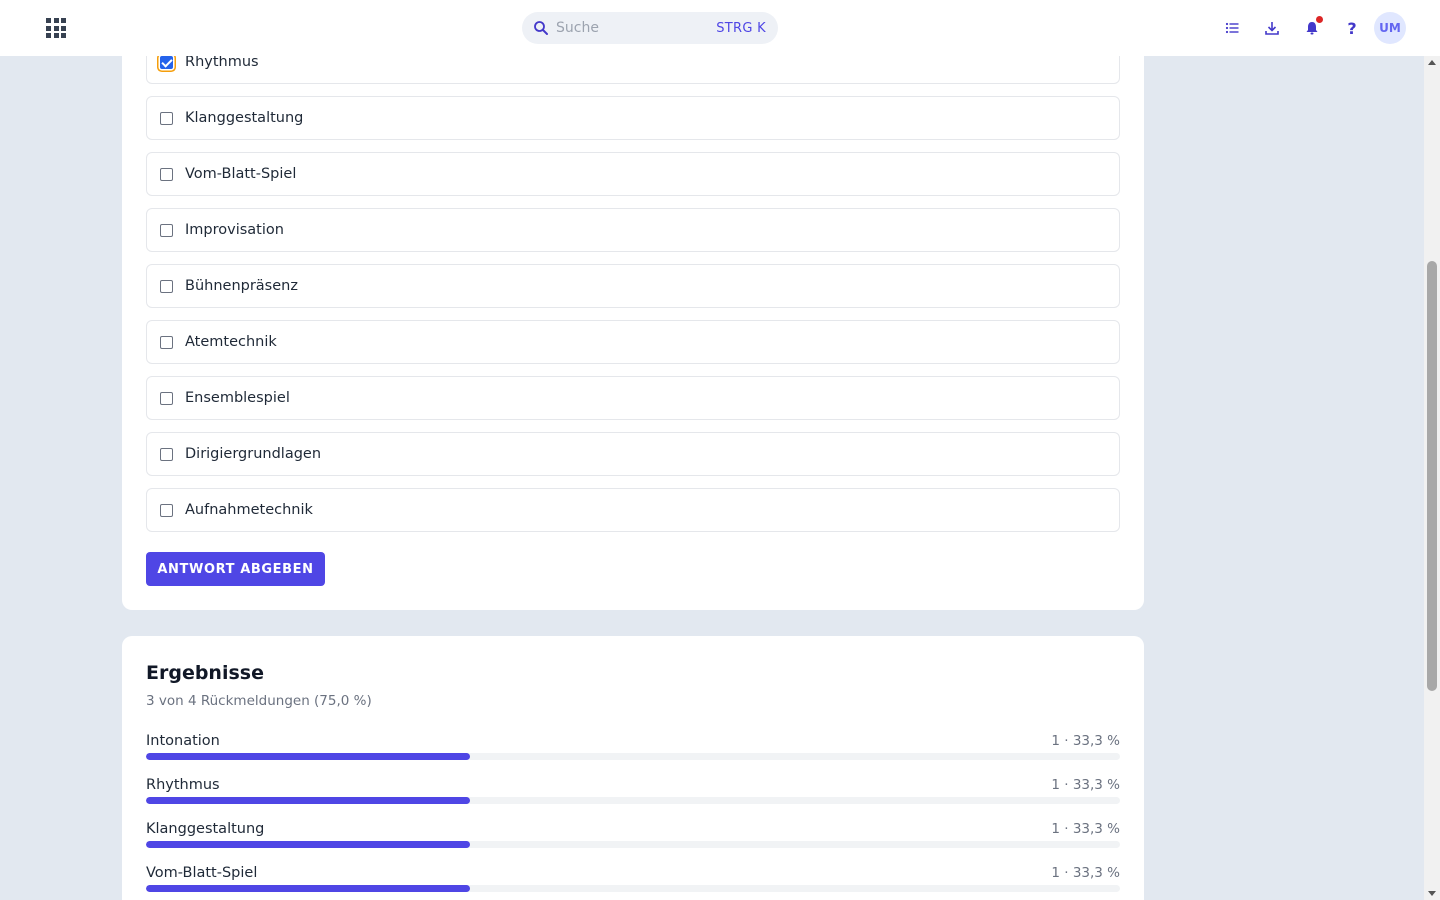  Describe the element at coordinates (633, 839) in the screenshot. I see `result-row: Klanggestaltung 1 · 33,3 %` at that location.